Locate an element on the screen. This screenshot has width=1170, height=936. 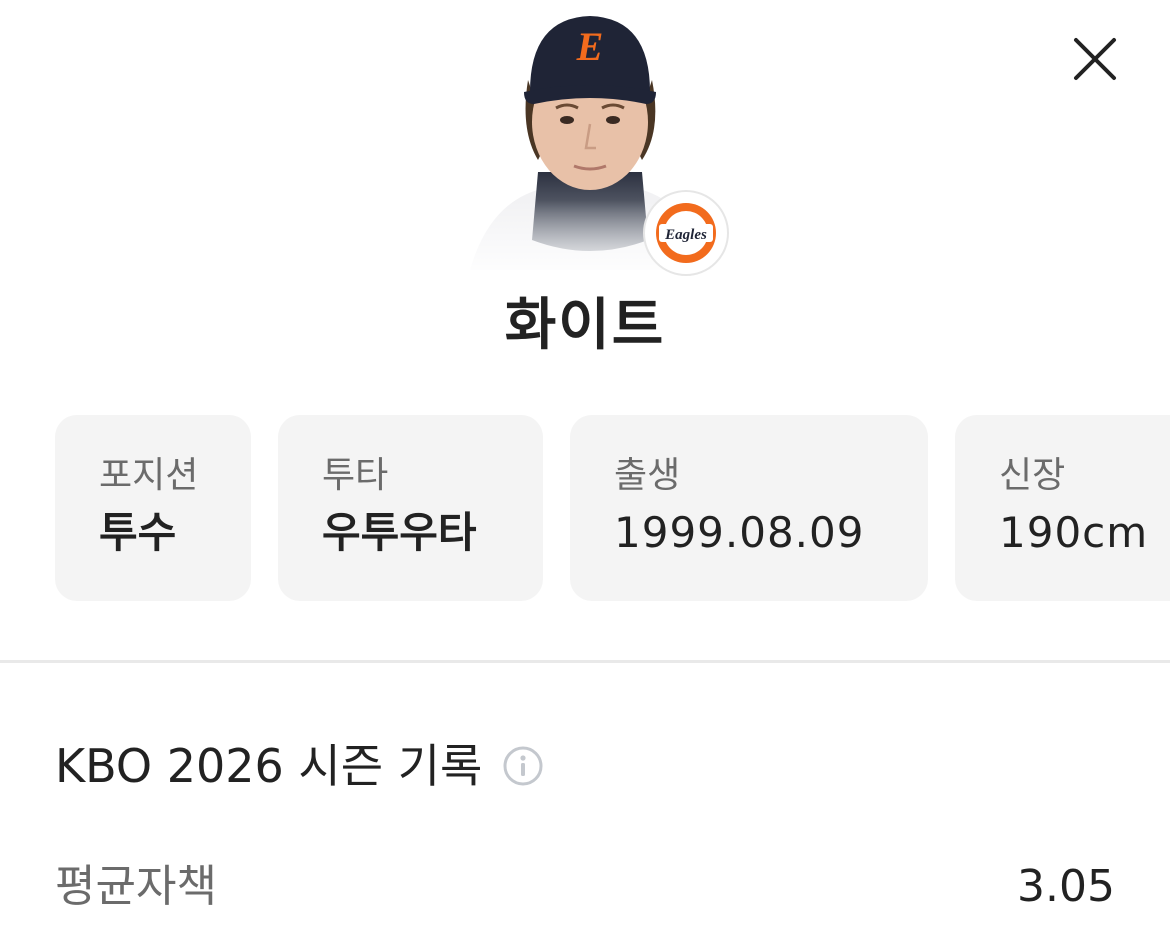
info-icon is located at coordinates (523, 766).